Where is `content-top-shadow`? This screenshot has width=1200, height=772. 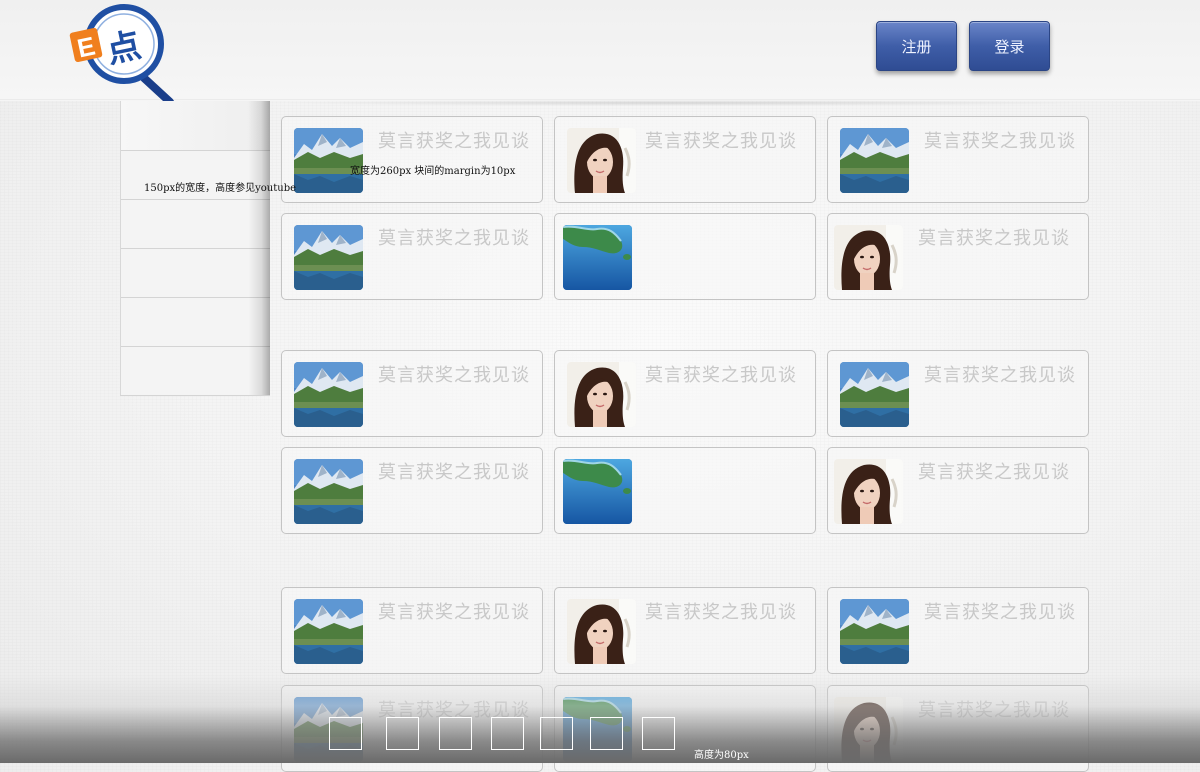 content-top-shadow is located at coordinates (685, 103).